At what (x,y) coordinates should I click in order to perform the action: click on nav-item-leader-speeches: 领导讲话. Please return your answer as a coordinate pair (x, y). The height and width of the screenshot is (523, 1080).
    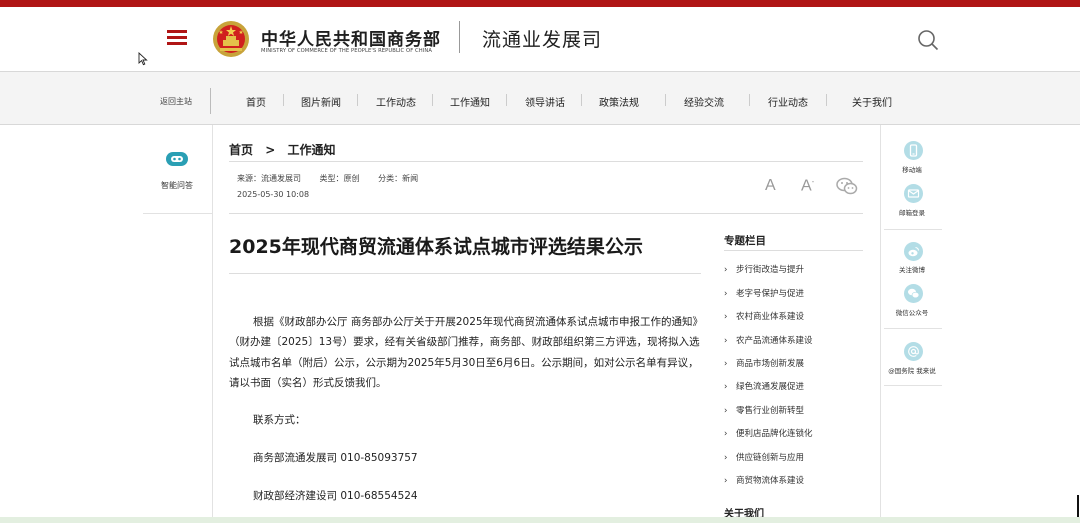
    Looking at the image, I should click on (545, 101).